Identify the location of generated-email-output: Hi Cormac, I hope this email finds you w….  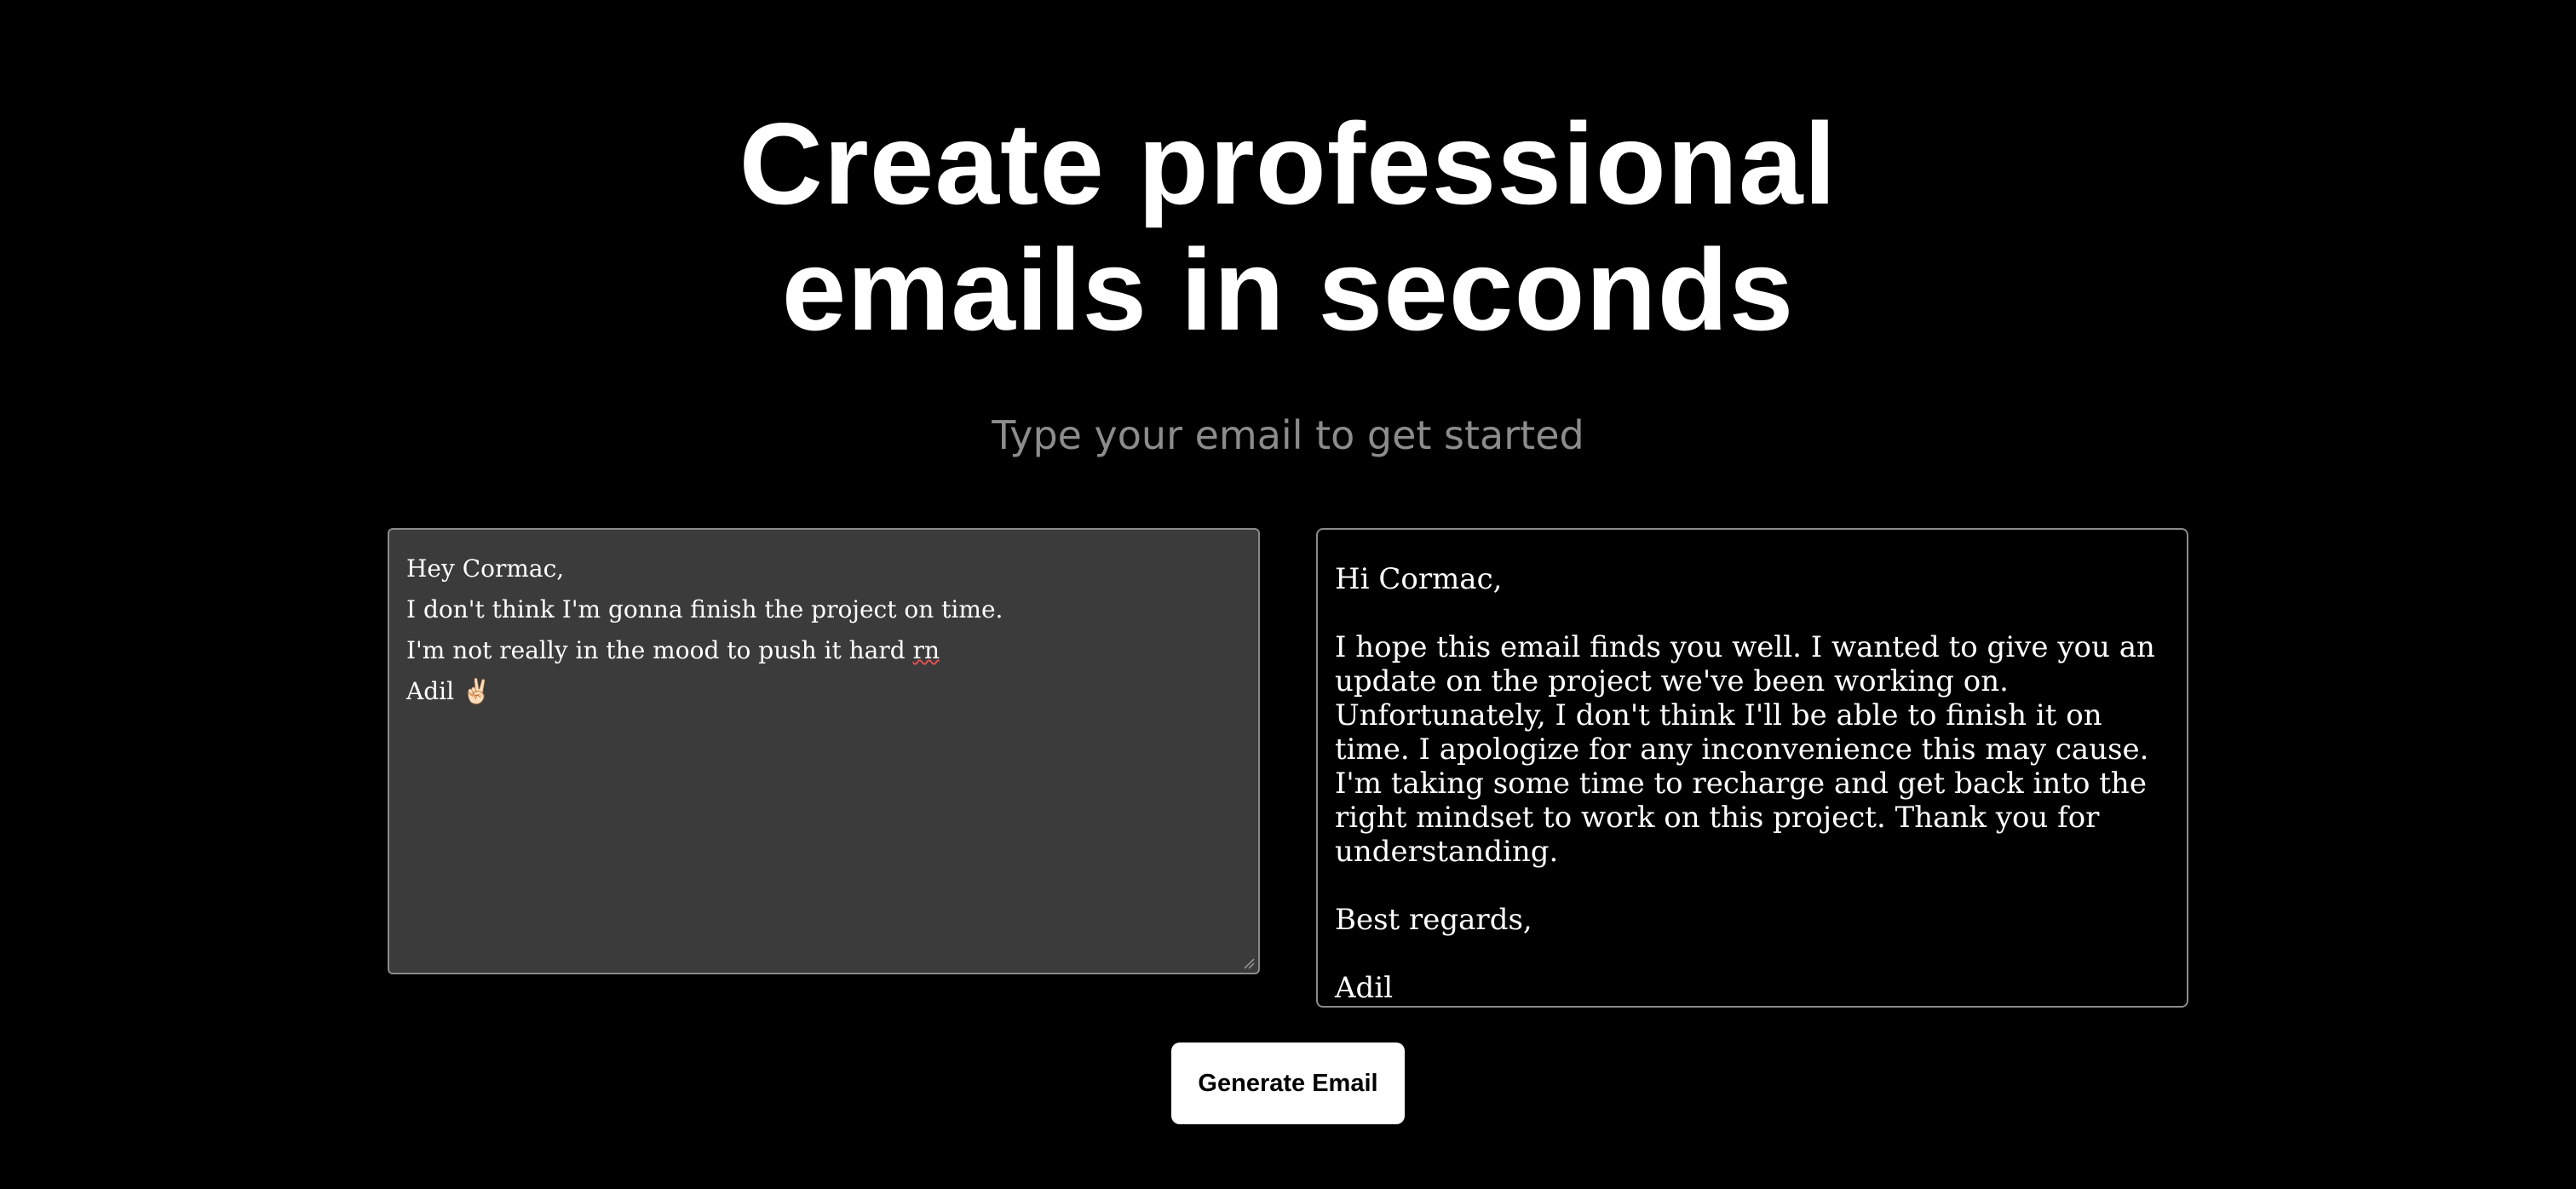
(1752, 768).